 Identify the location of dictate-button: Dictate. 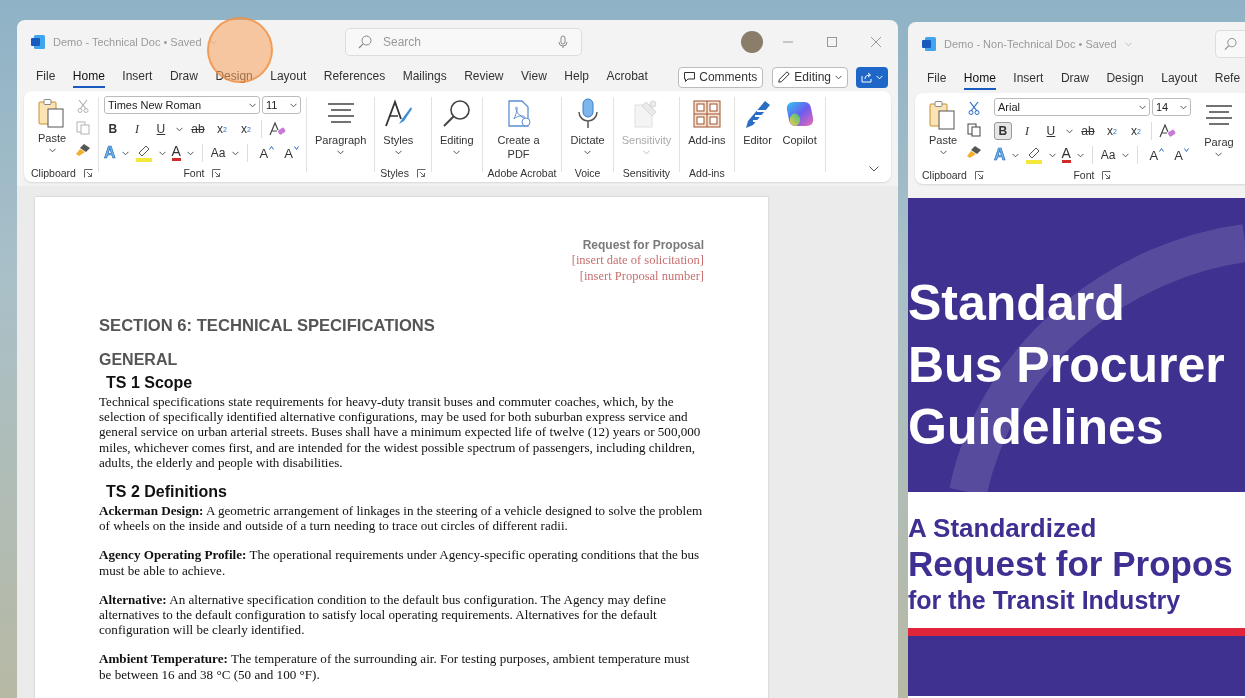
(587, 130).